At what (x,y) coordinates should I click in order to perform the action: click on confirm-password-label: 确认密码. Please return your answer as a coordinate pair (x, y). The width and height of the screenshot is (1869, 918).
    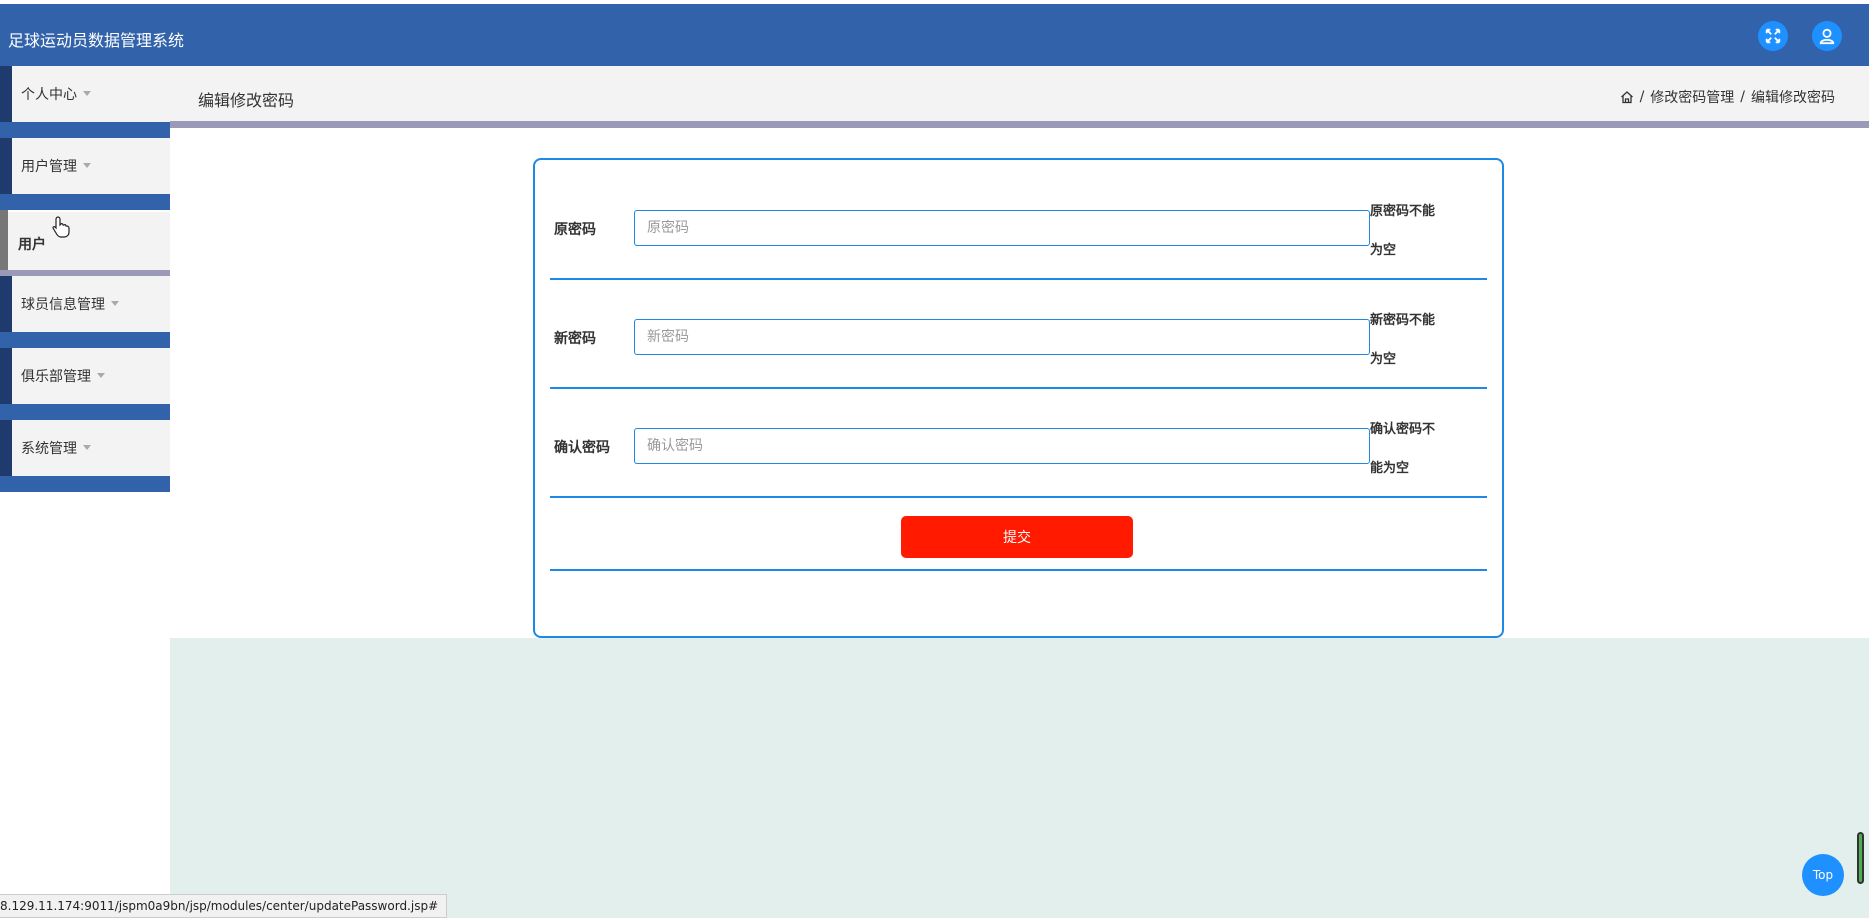
    Looking at the image, I should click on (582, 448).